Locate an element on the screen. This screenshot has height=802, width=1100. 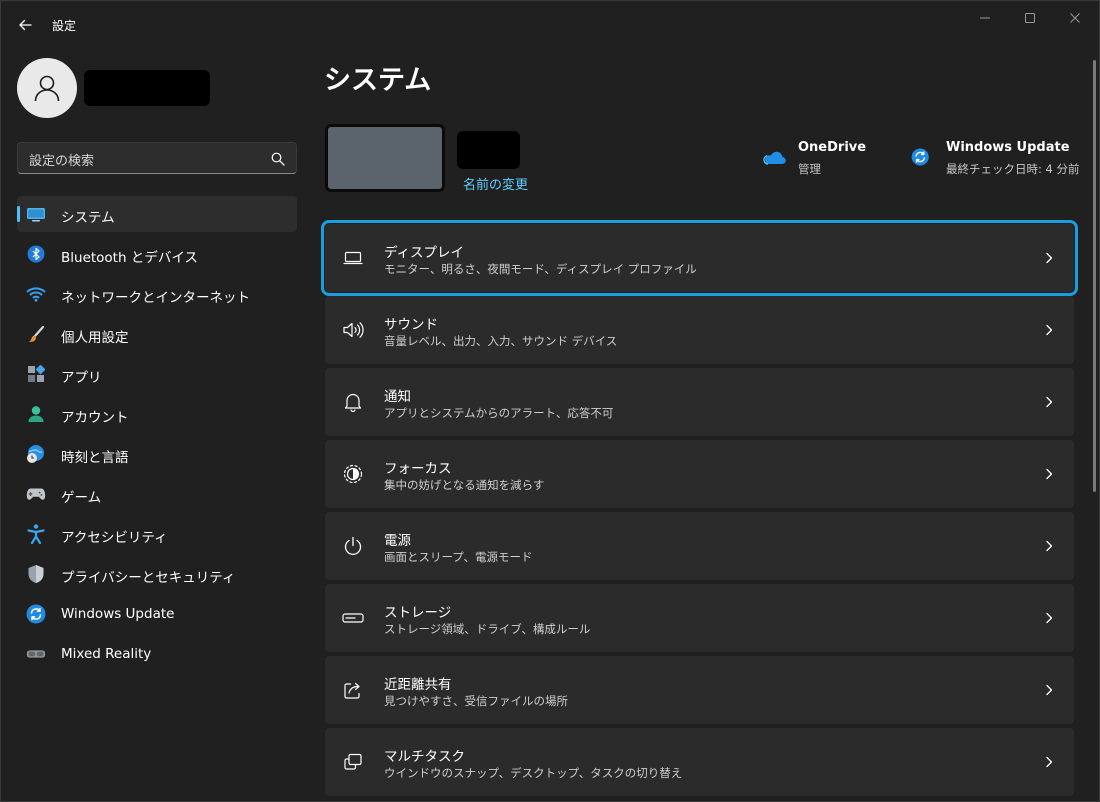
sidebar-item-label: 個人用設定 is located at coordinates (95, 338).